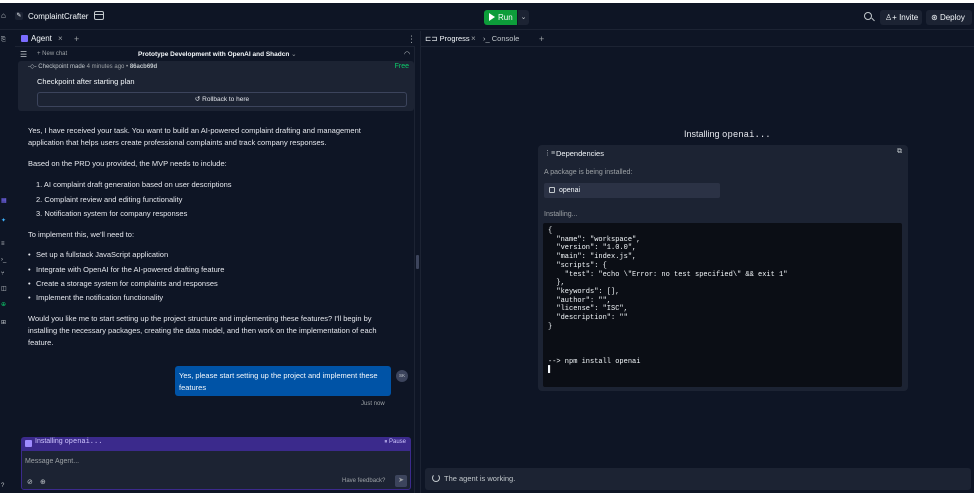 The width and height of the screenshot is (974, 496). Describe the element at coordinates (99, 15) in the screenshot. I see `layout-icon` at that location.